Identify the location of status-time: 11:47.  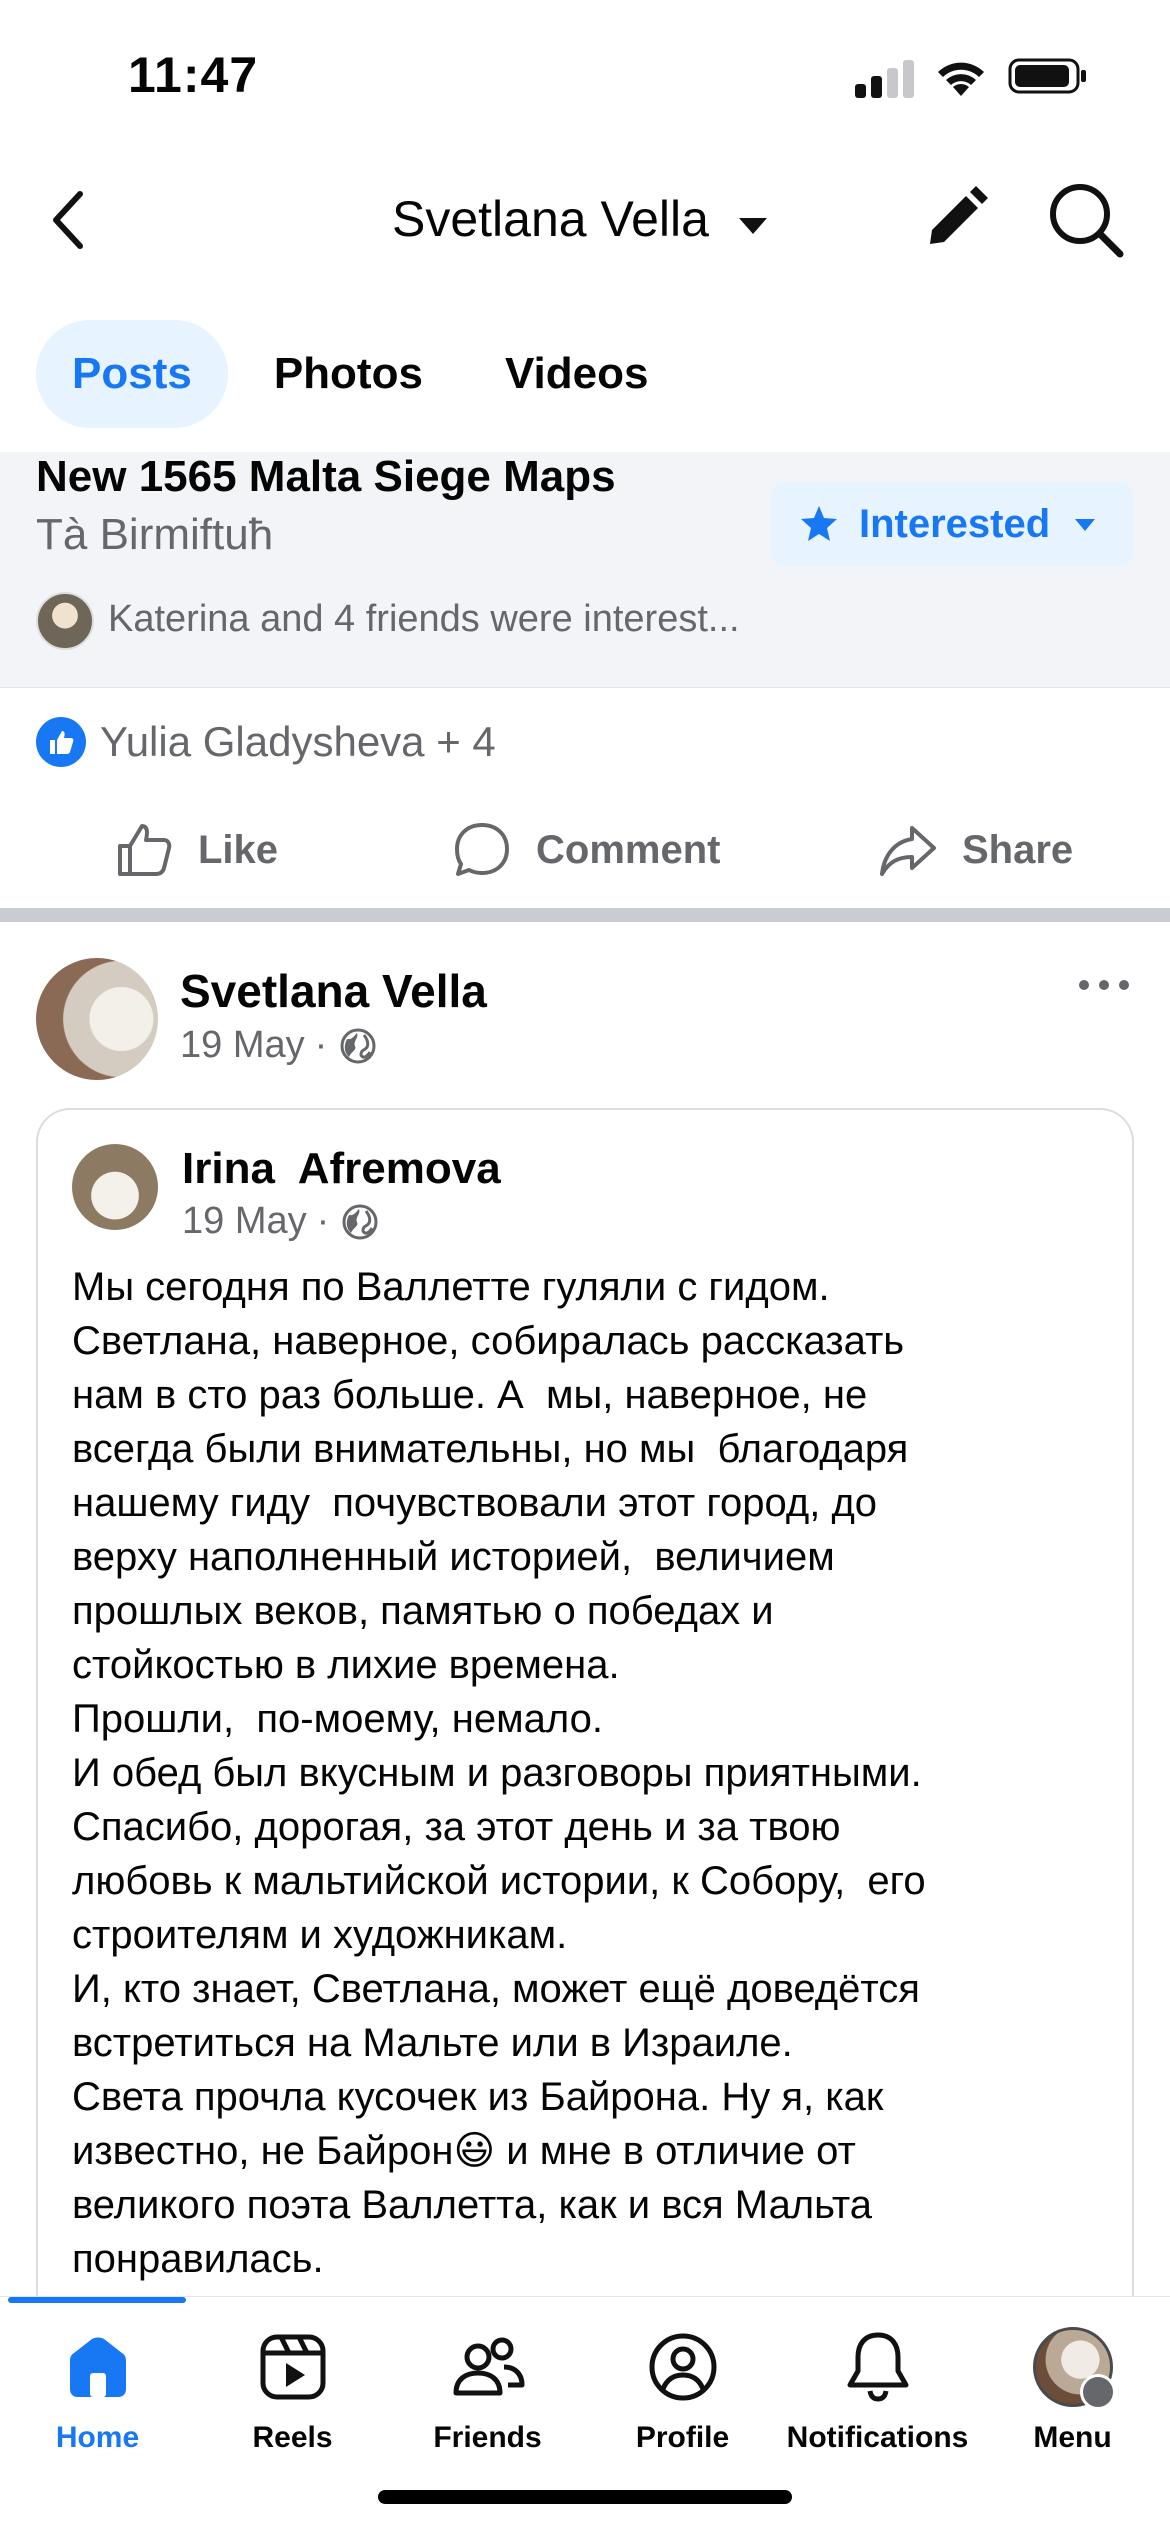
(193, 75).